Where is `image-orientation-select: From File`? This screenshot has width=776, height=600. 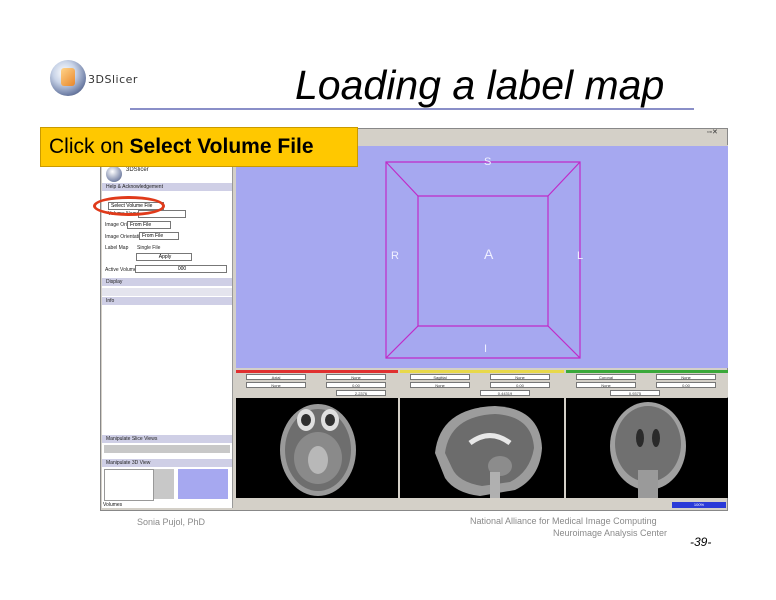
image-orientation-select: From File is located at coordinates (159, 236).